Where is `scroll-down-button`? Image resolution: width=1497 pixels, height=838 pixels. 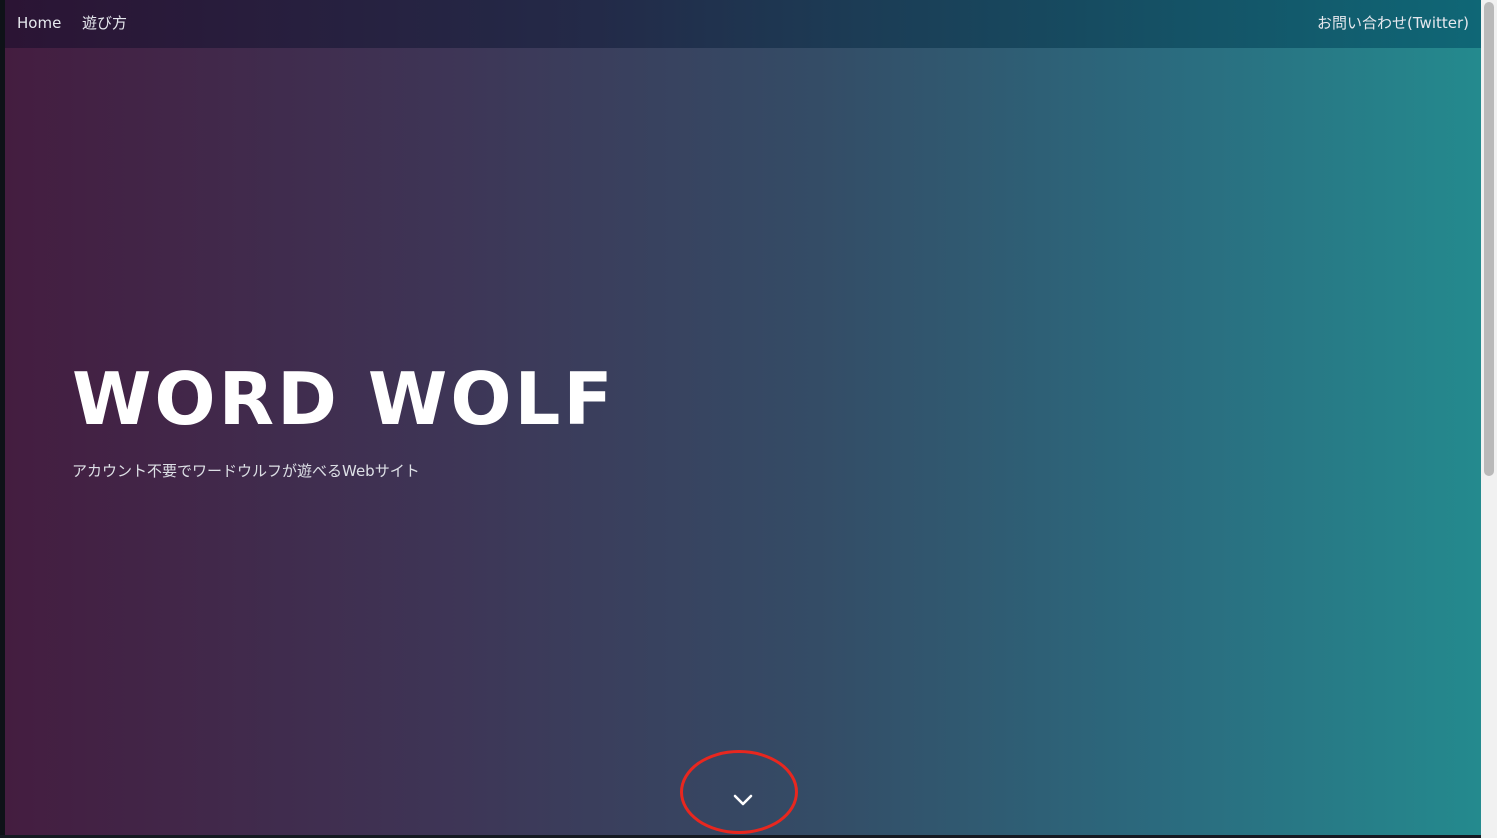 scroll-down-button is located at coordinates (743, 800).